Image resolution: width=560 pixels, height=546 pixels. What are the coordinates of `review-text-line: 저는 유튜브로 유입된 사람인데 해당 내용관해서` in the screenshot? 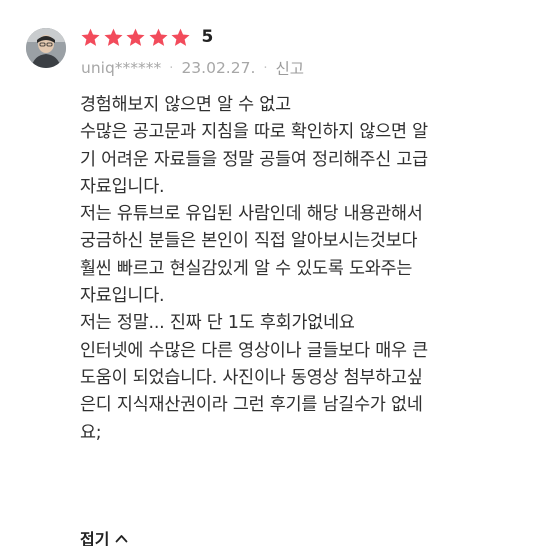 It's located at (251, 214).